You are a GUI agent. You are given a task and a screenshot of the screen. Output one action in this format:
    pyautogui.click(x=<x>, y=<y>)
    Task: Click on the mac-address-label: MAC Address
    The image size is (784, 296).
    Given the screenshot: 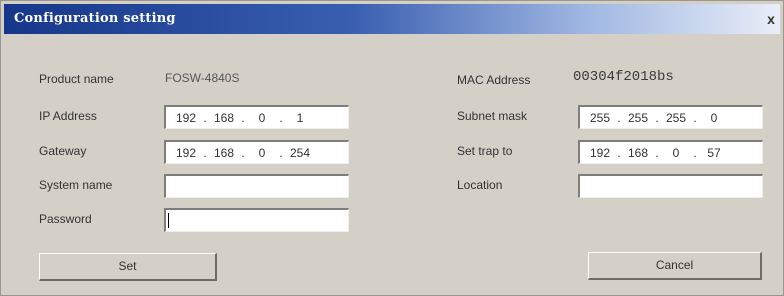 What is the action you would take?
    pyautogui.click(x=494, y=80)
    